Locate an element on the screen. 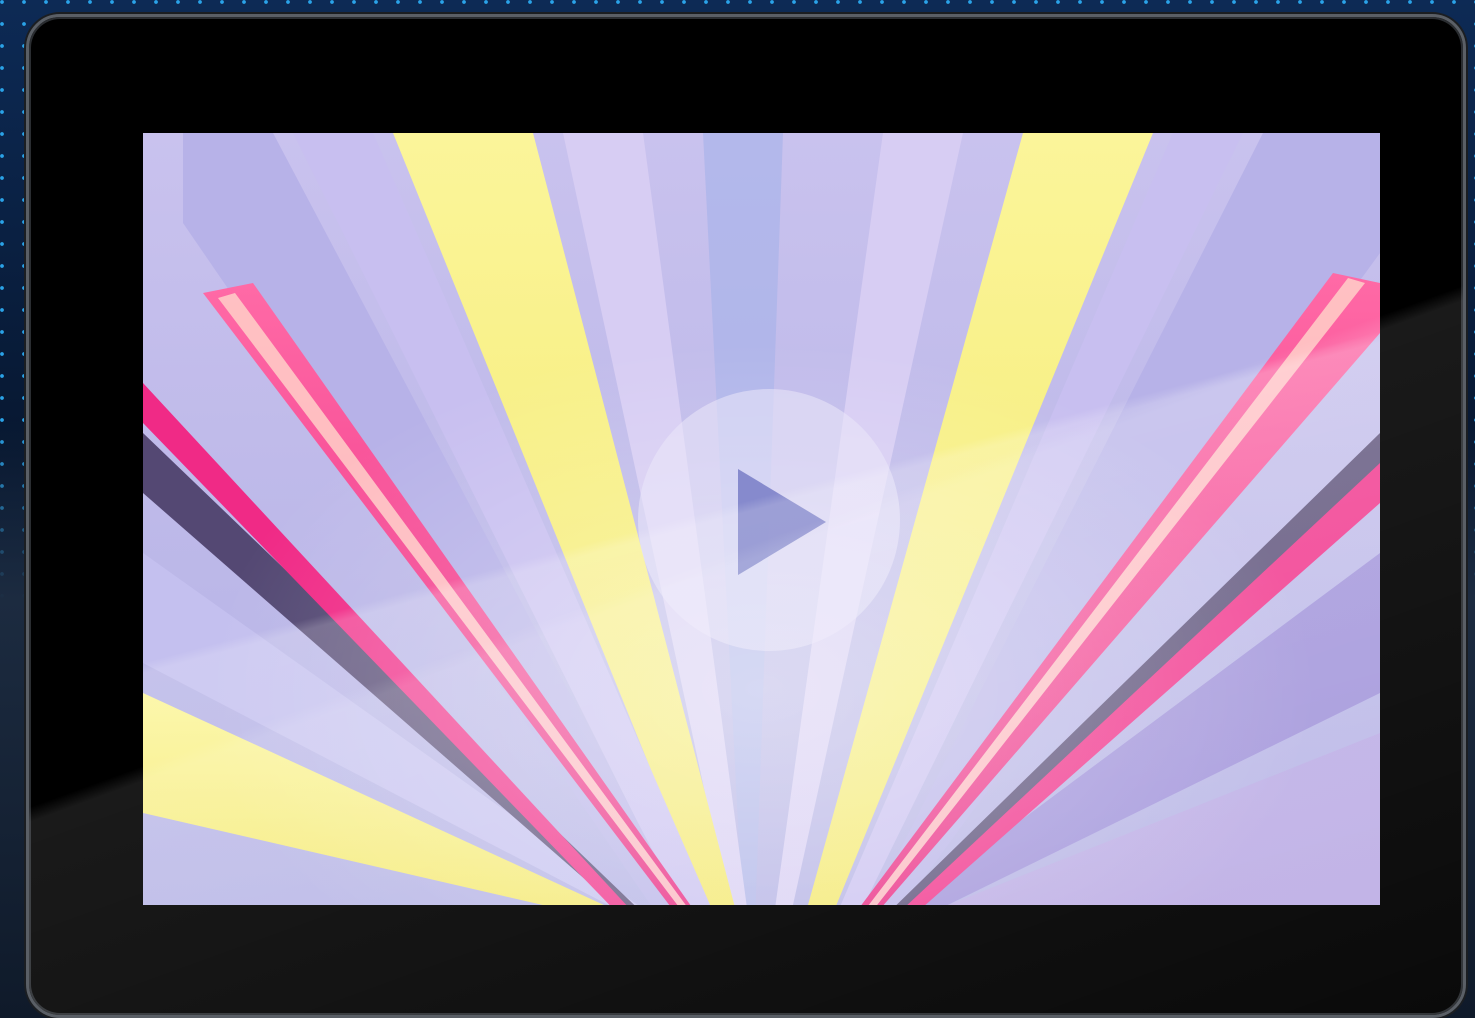 The image size is (1475, 1018). play-button is located at coordinates (769, 520).